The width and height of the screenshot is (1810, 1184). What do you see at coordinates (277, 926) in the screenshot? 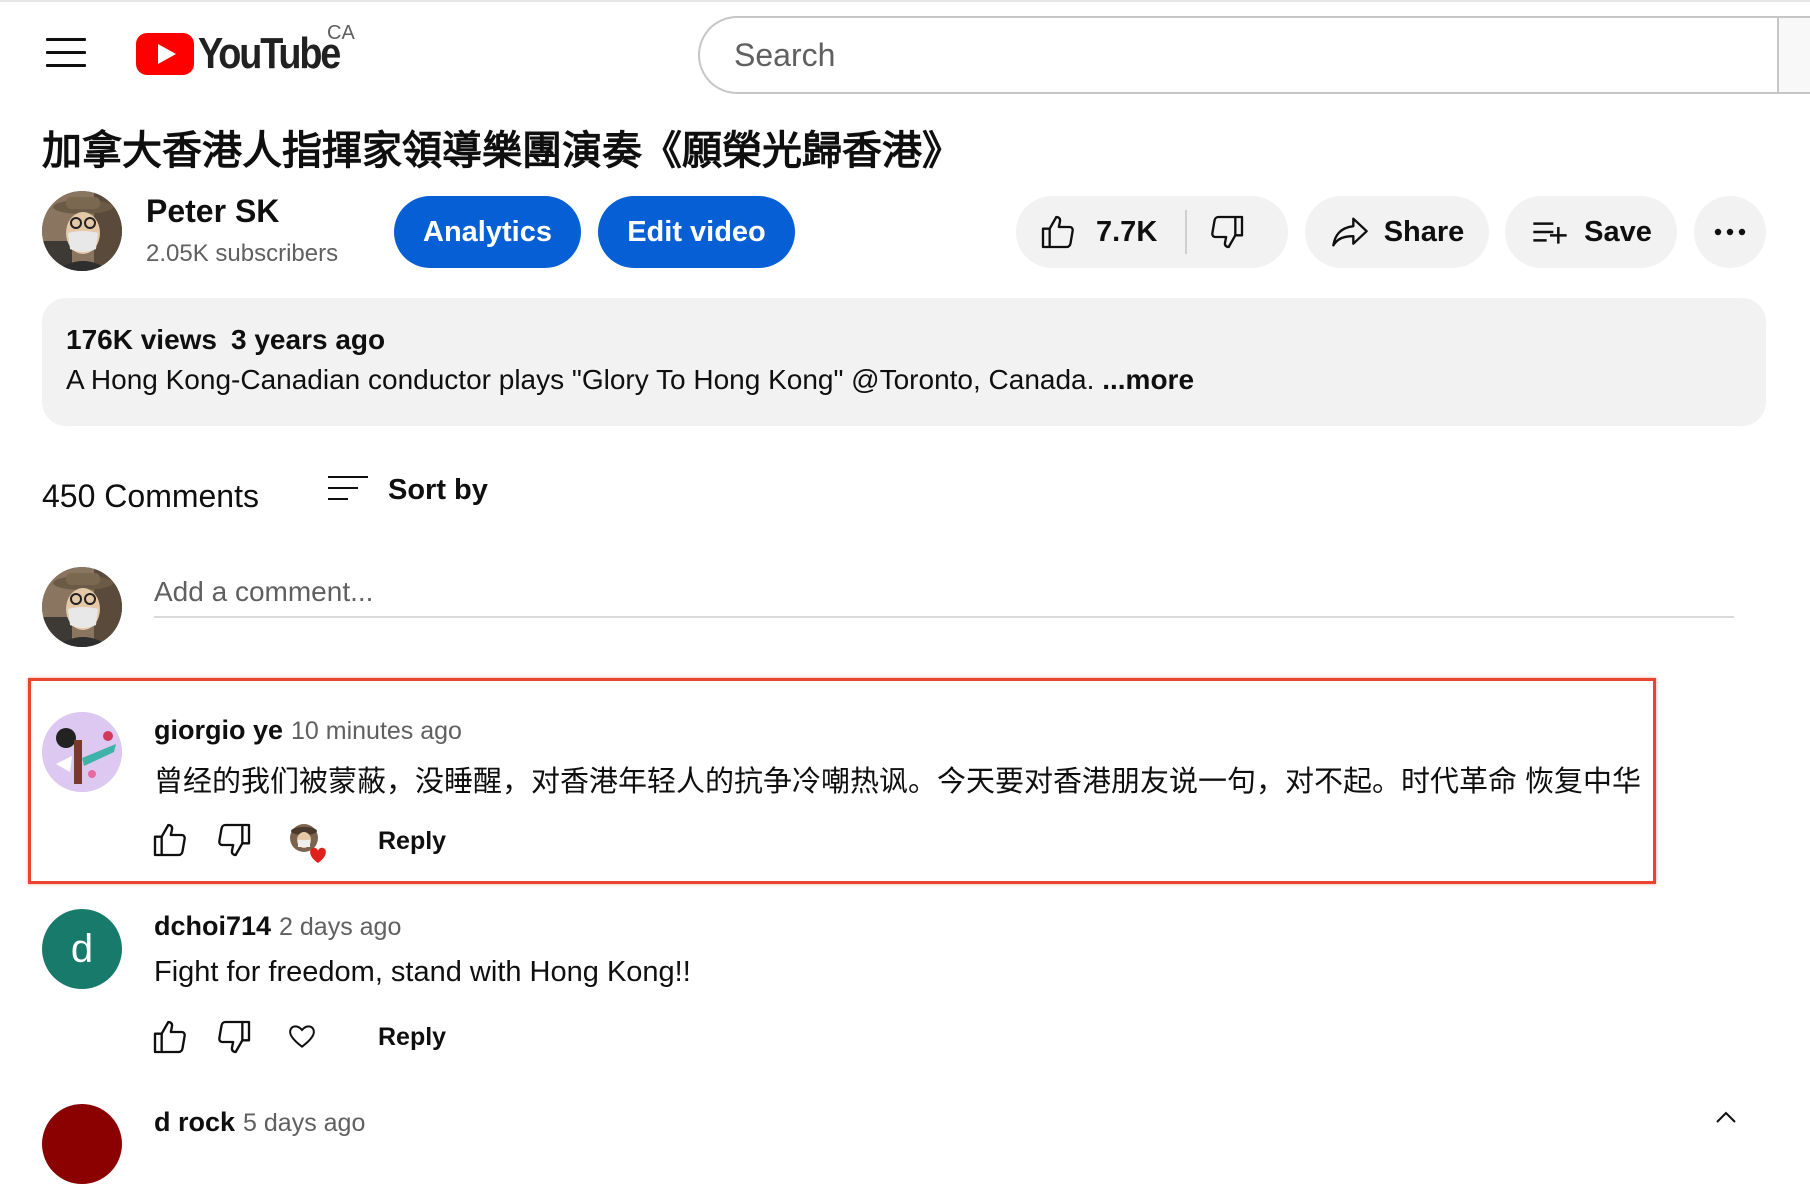
I see `comment-header: dchoi714 2 days ago` at bounding box center [277, 926].